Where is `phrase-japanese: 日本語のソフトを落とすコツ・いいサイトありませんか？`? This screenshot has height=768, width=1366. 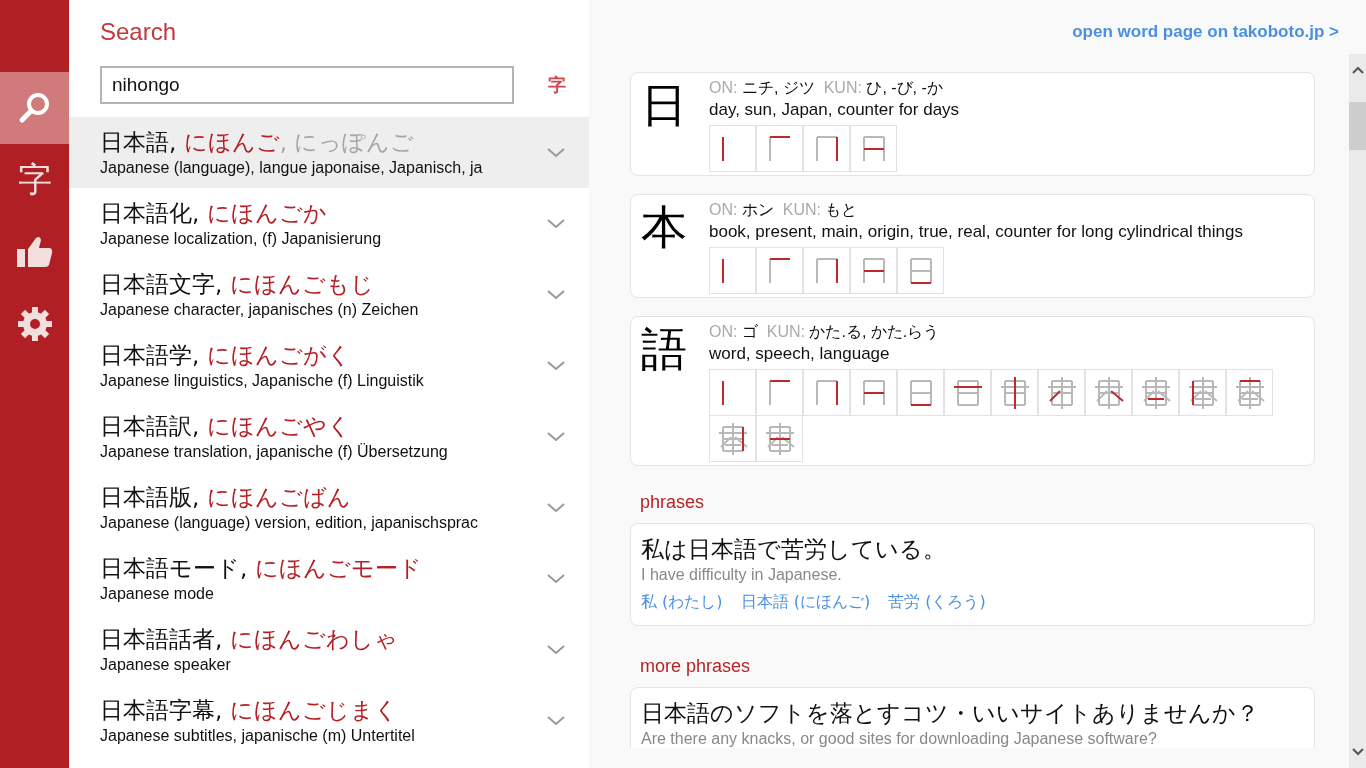 phrase-japanese: 日本語のソフトを落とすコツ・いいサイトありませんか？ is located at coordinates (950, 713).